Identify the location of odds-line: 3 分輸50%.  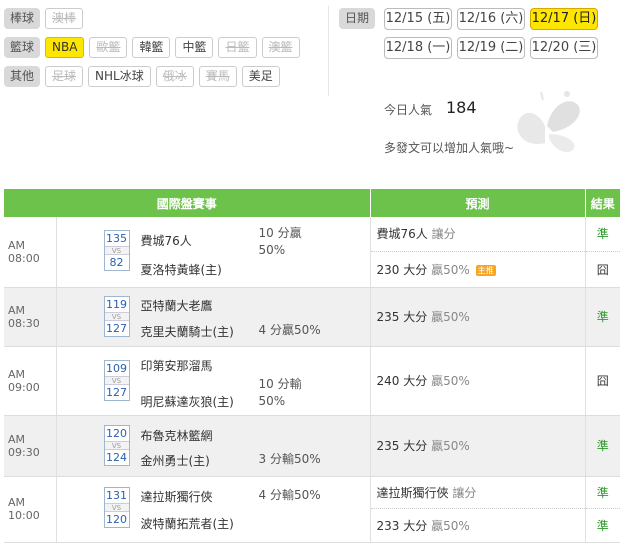
(289, 458).